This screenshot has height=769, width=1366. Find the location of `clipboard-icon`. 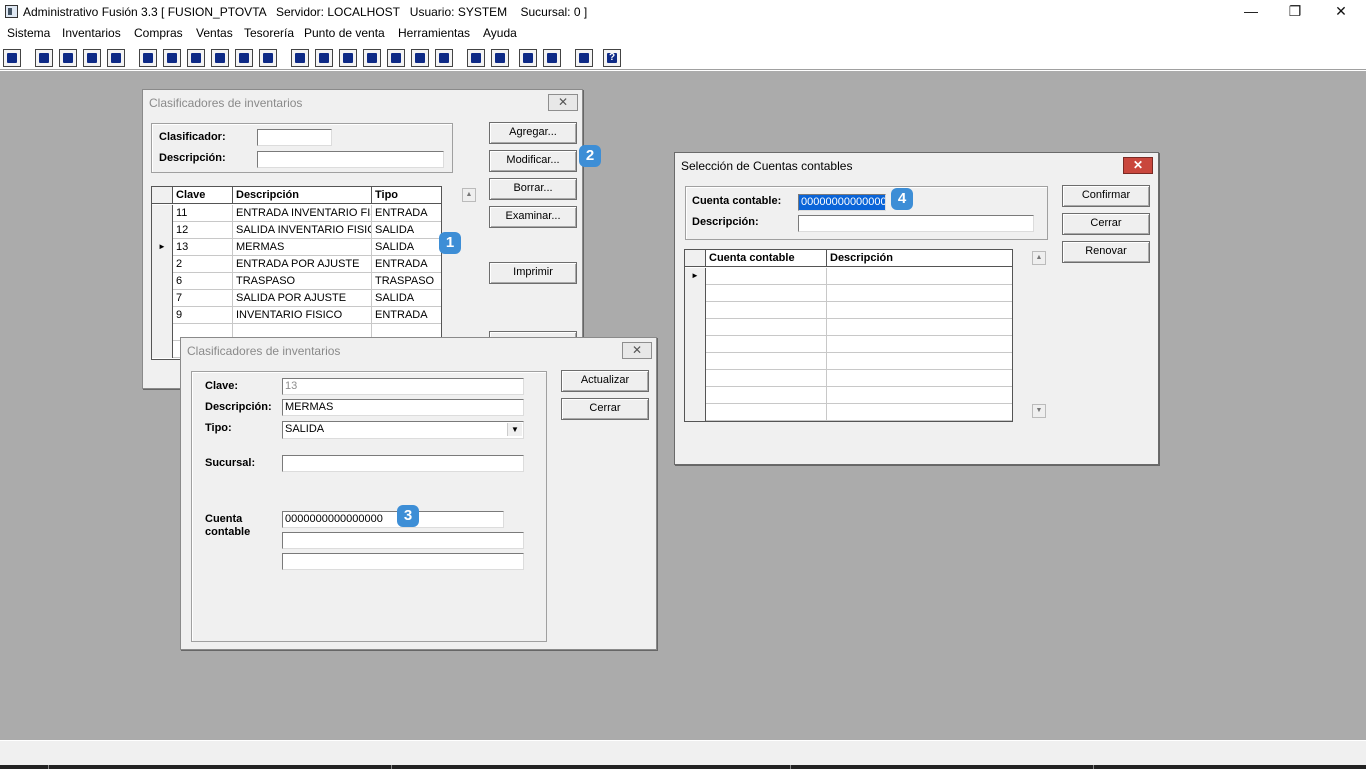

clipboard-icon is located at coordinates (68, 58).